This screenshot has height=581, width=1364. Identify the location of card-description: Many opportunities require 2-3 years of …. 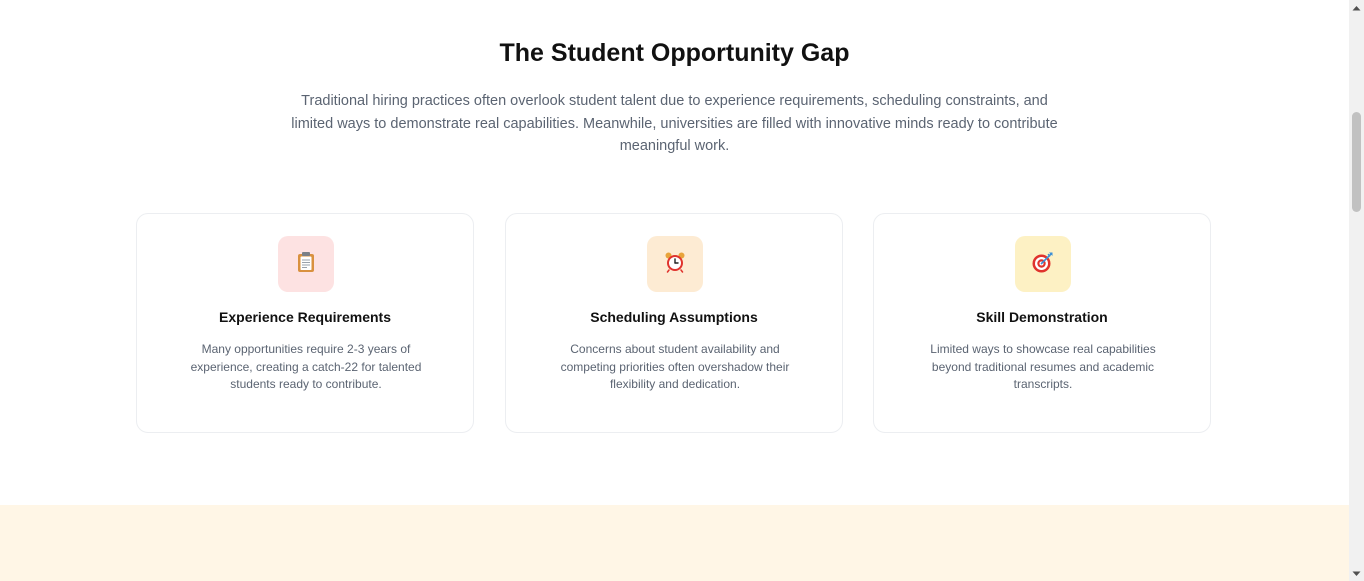
(306, 366).